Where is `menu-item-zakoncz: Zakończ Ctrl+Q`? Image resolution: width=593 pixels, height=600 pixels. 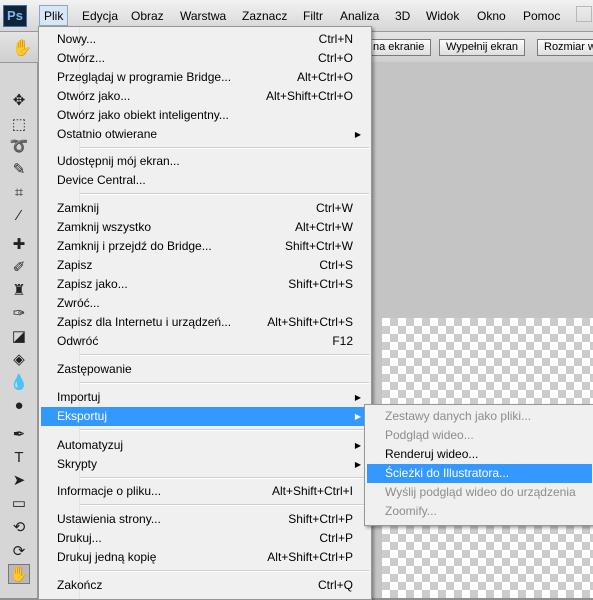
menu-item-zakoncz: Zakończ Ctrl+Q is located at coordinates (205, 585).